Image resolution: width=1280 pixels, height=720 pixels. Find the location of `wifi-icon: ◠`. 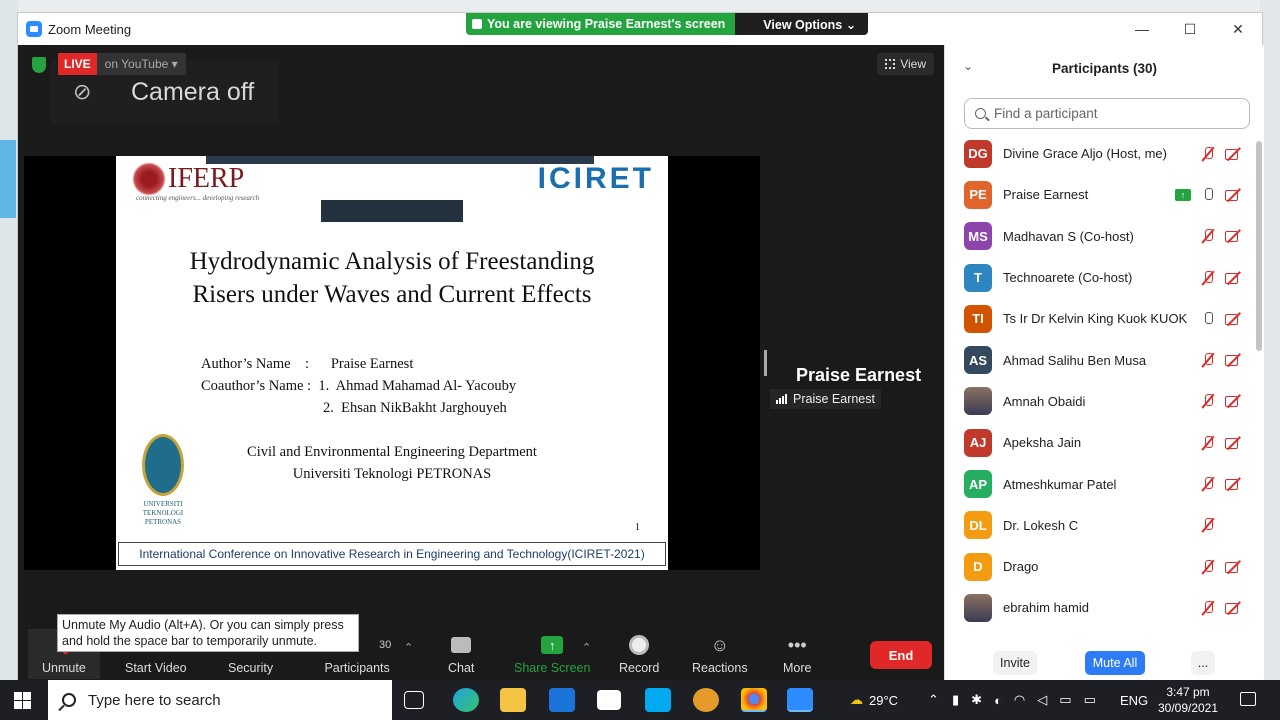

wifi-icon: ◠ is located at coordinates (1019, 700).